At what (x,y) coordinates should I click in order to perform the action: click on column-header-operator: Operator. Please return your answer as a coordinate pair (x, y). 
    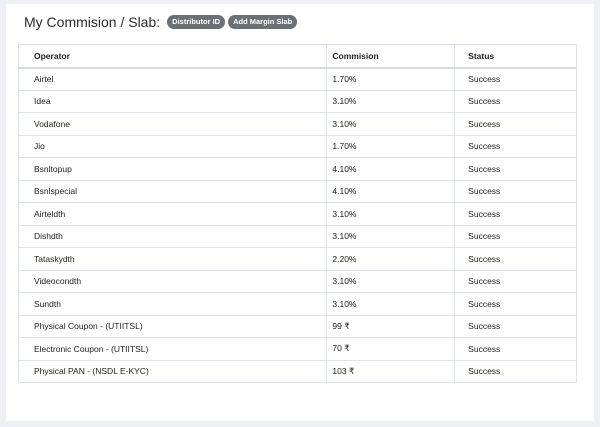
    Looking at the image, I should click on (172, 56).